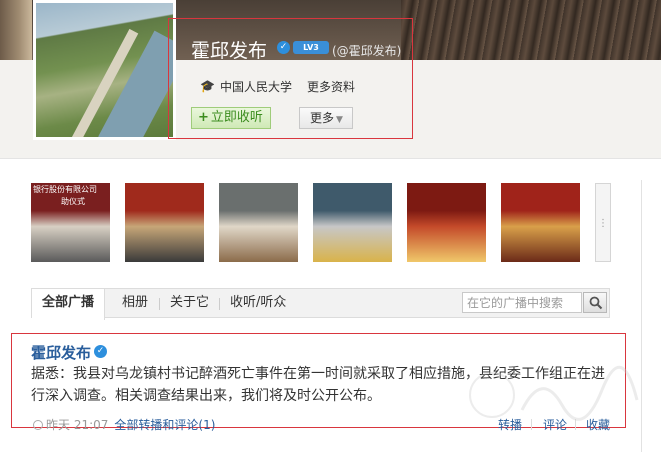 This screenshot has height=452, width=661. Describe the element at coordinates (522, 302) in the screenshot. I see `search-input` at that location.